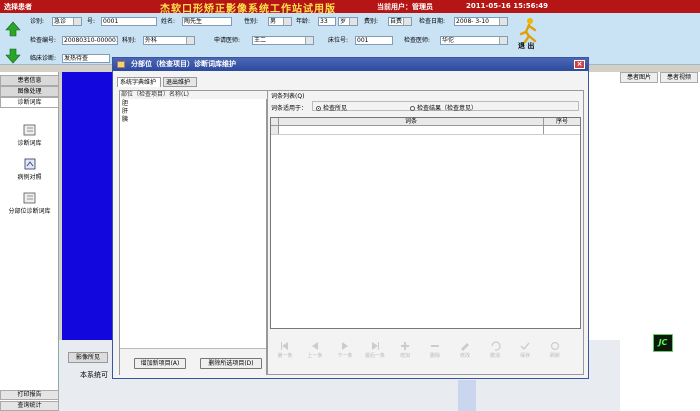 This screenshot has width=700, height=411. What do you see at coordinates (417, 40) in the screenshot?
I see `exam-doctor-label: 检查医师:` at bounding box center [417, 40].